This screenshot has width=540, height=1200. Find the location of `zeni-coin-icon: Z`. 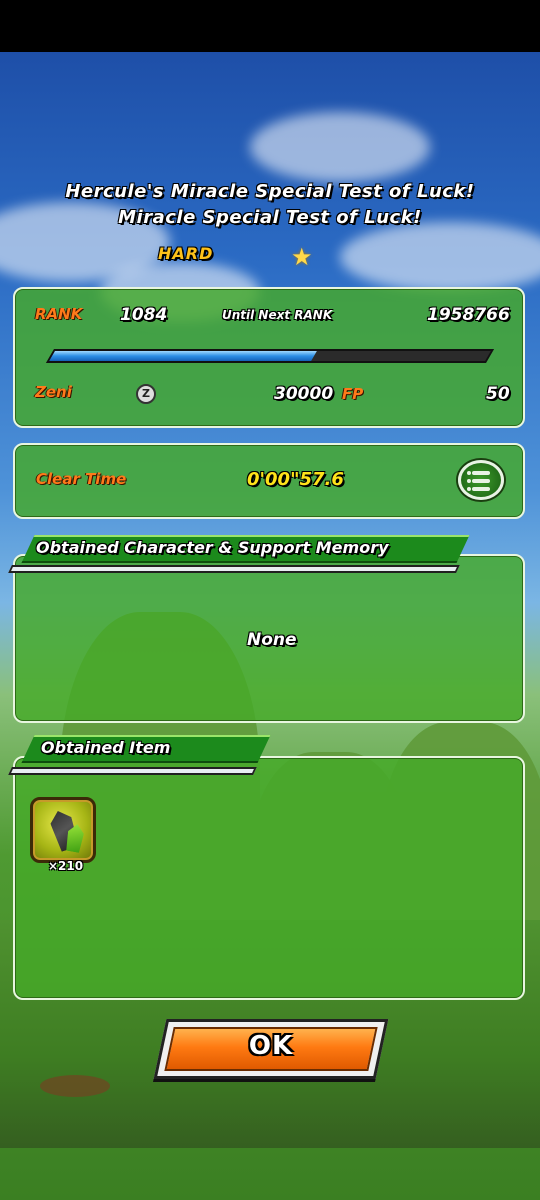

zeni-coin-icon: Z is located at coordinates (146, 394).